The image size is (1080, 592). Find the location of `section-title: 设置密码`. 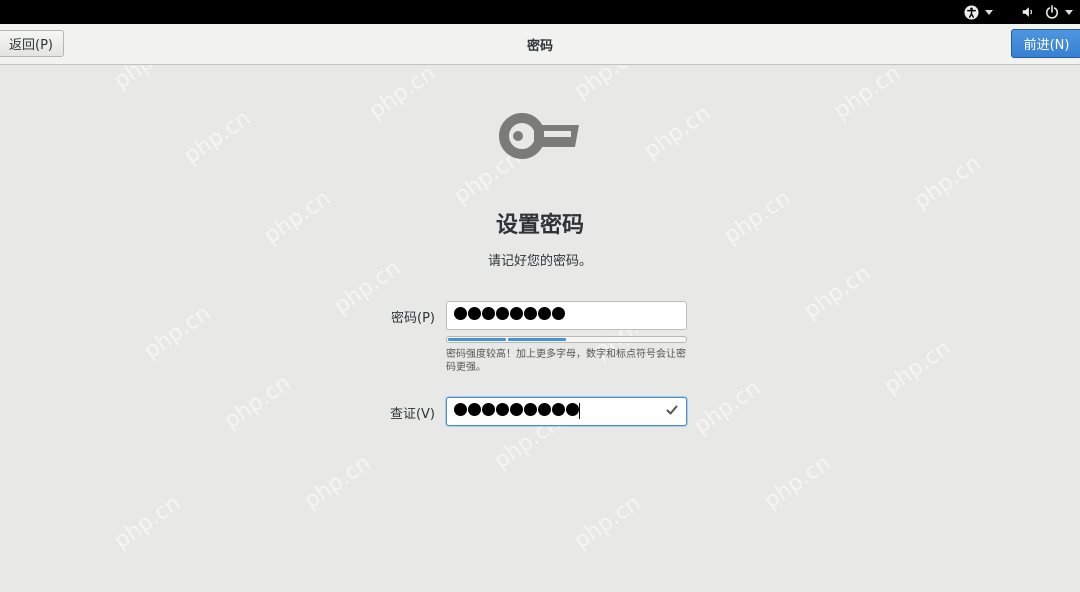

section-title: 设置密码 is located at coordinates (539, 225).